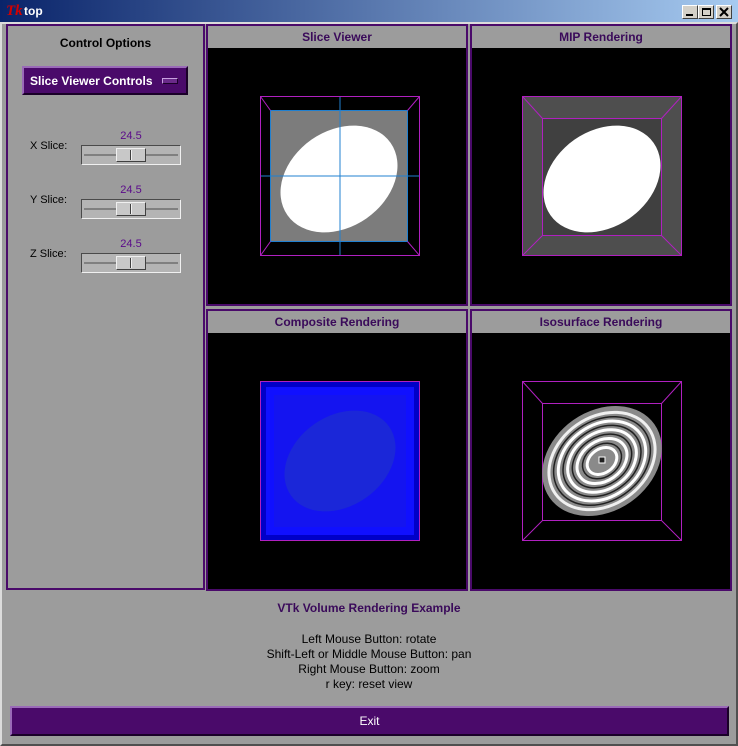 This screenshot has height=746, width=738. What do you see at coordinates (170, 81) in the screenshot?
I see `menu-indicator-icon` at bounding box center [170, 81].